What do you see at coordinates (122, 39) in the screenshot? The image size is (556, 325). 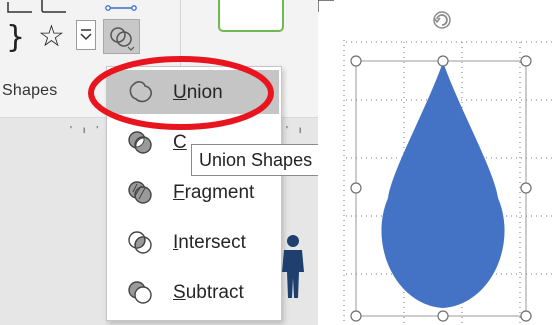 I see `merge-shapes-icon` at bounding box center [122, 39].